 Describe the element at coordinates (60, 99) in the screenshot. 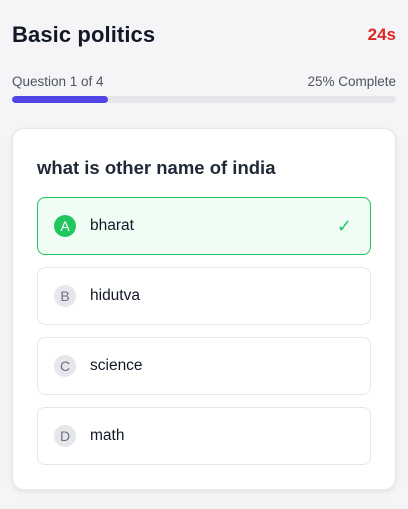

I see `progress-bar-fill` at that location.